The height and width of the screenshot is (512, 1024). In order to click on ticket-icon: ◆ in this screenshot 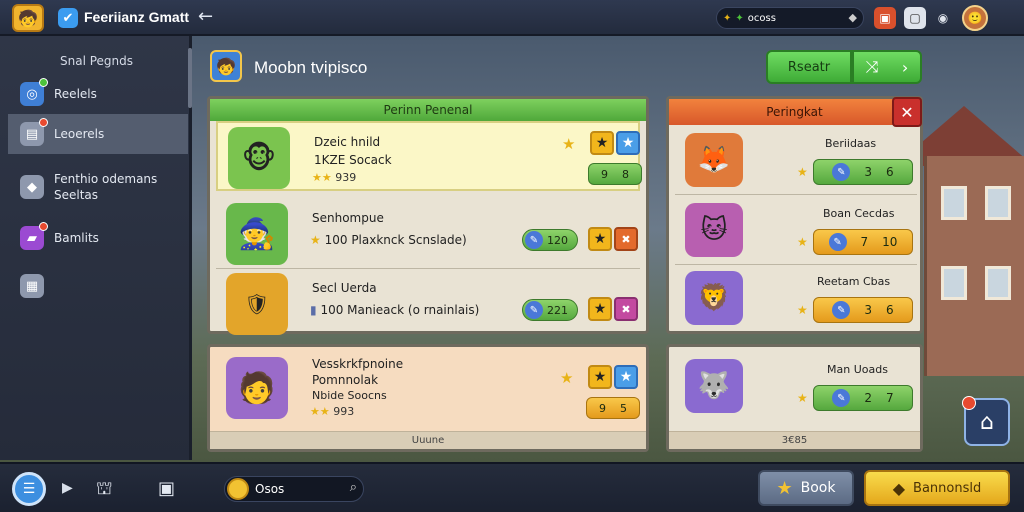, I will do `click(899, 488)`.